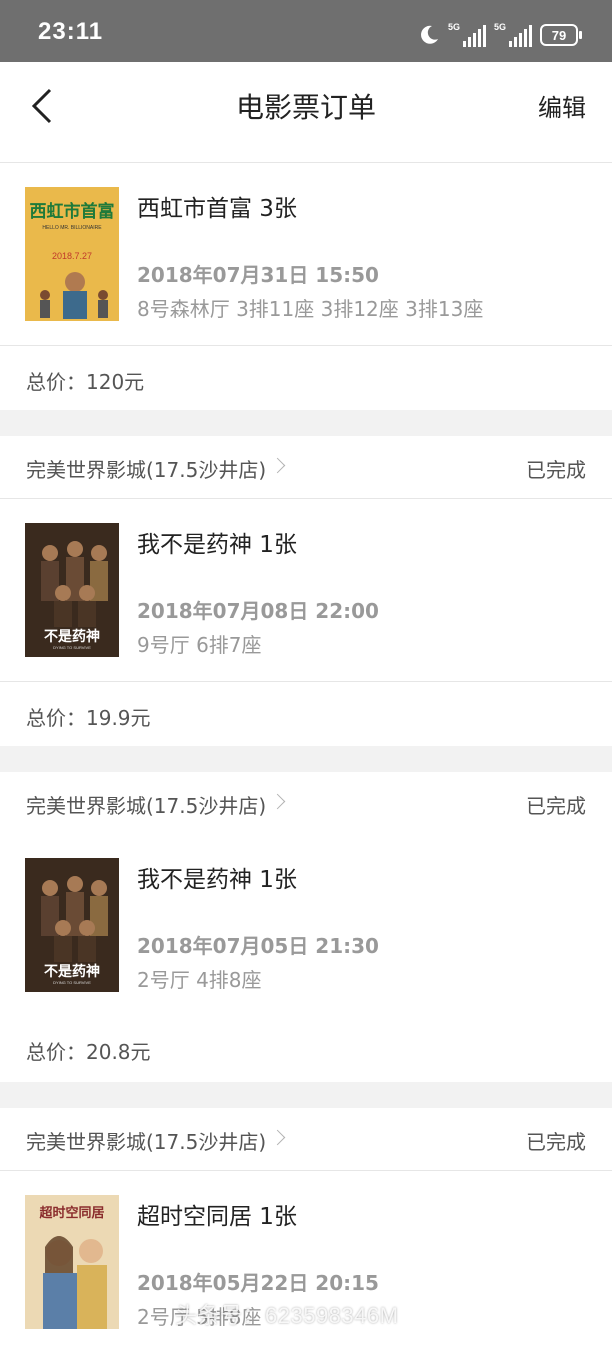 Image resolution: width=612 pixels, height=1353 pixels. What do you see at coordinates (72, 211) in the screenshot?
I see `svg-text: 西虹市首富` at bounding box center [72, 211].